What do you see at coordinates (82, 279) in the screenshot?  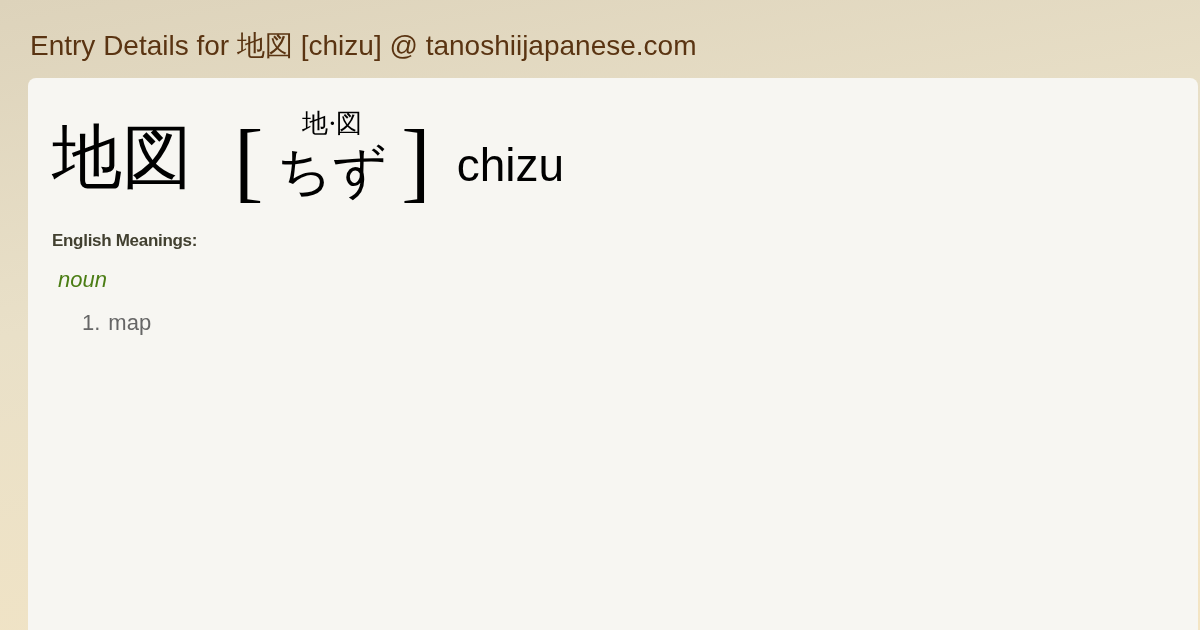 I see `part-of-speech: noun` at bounding box center [82, 279].